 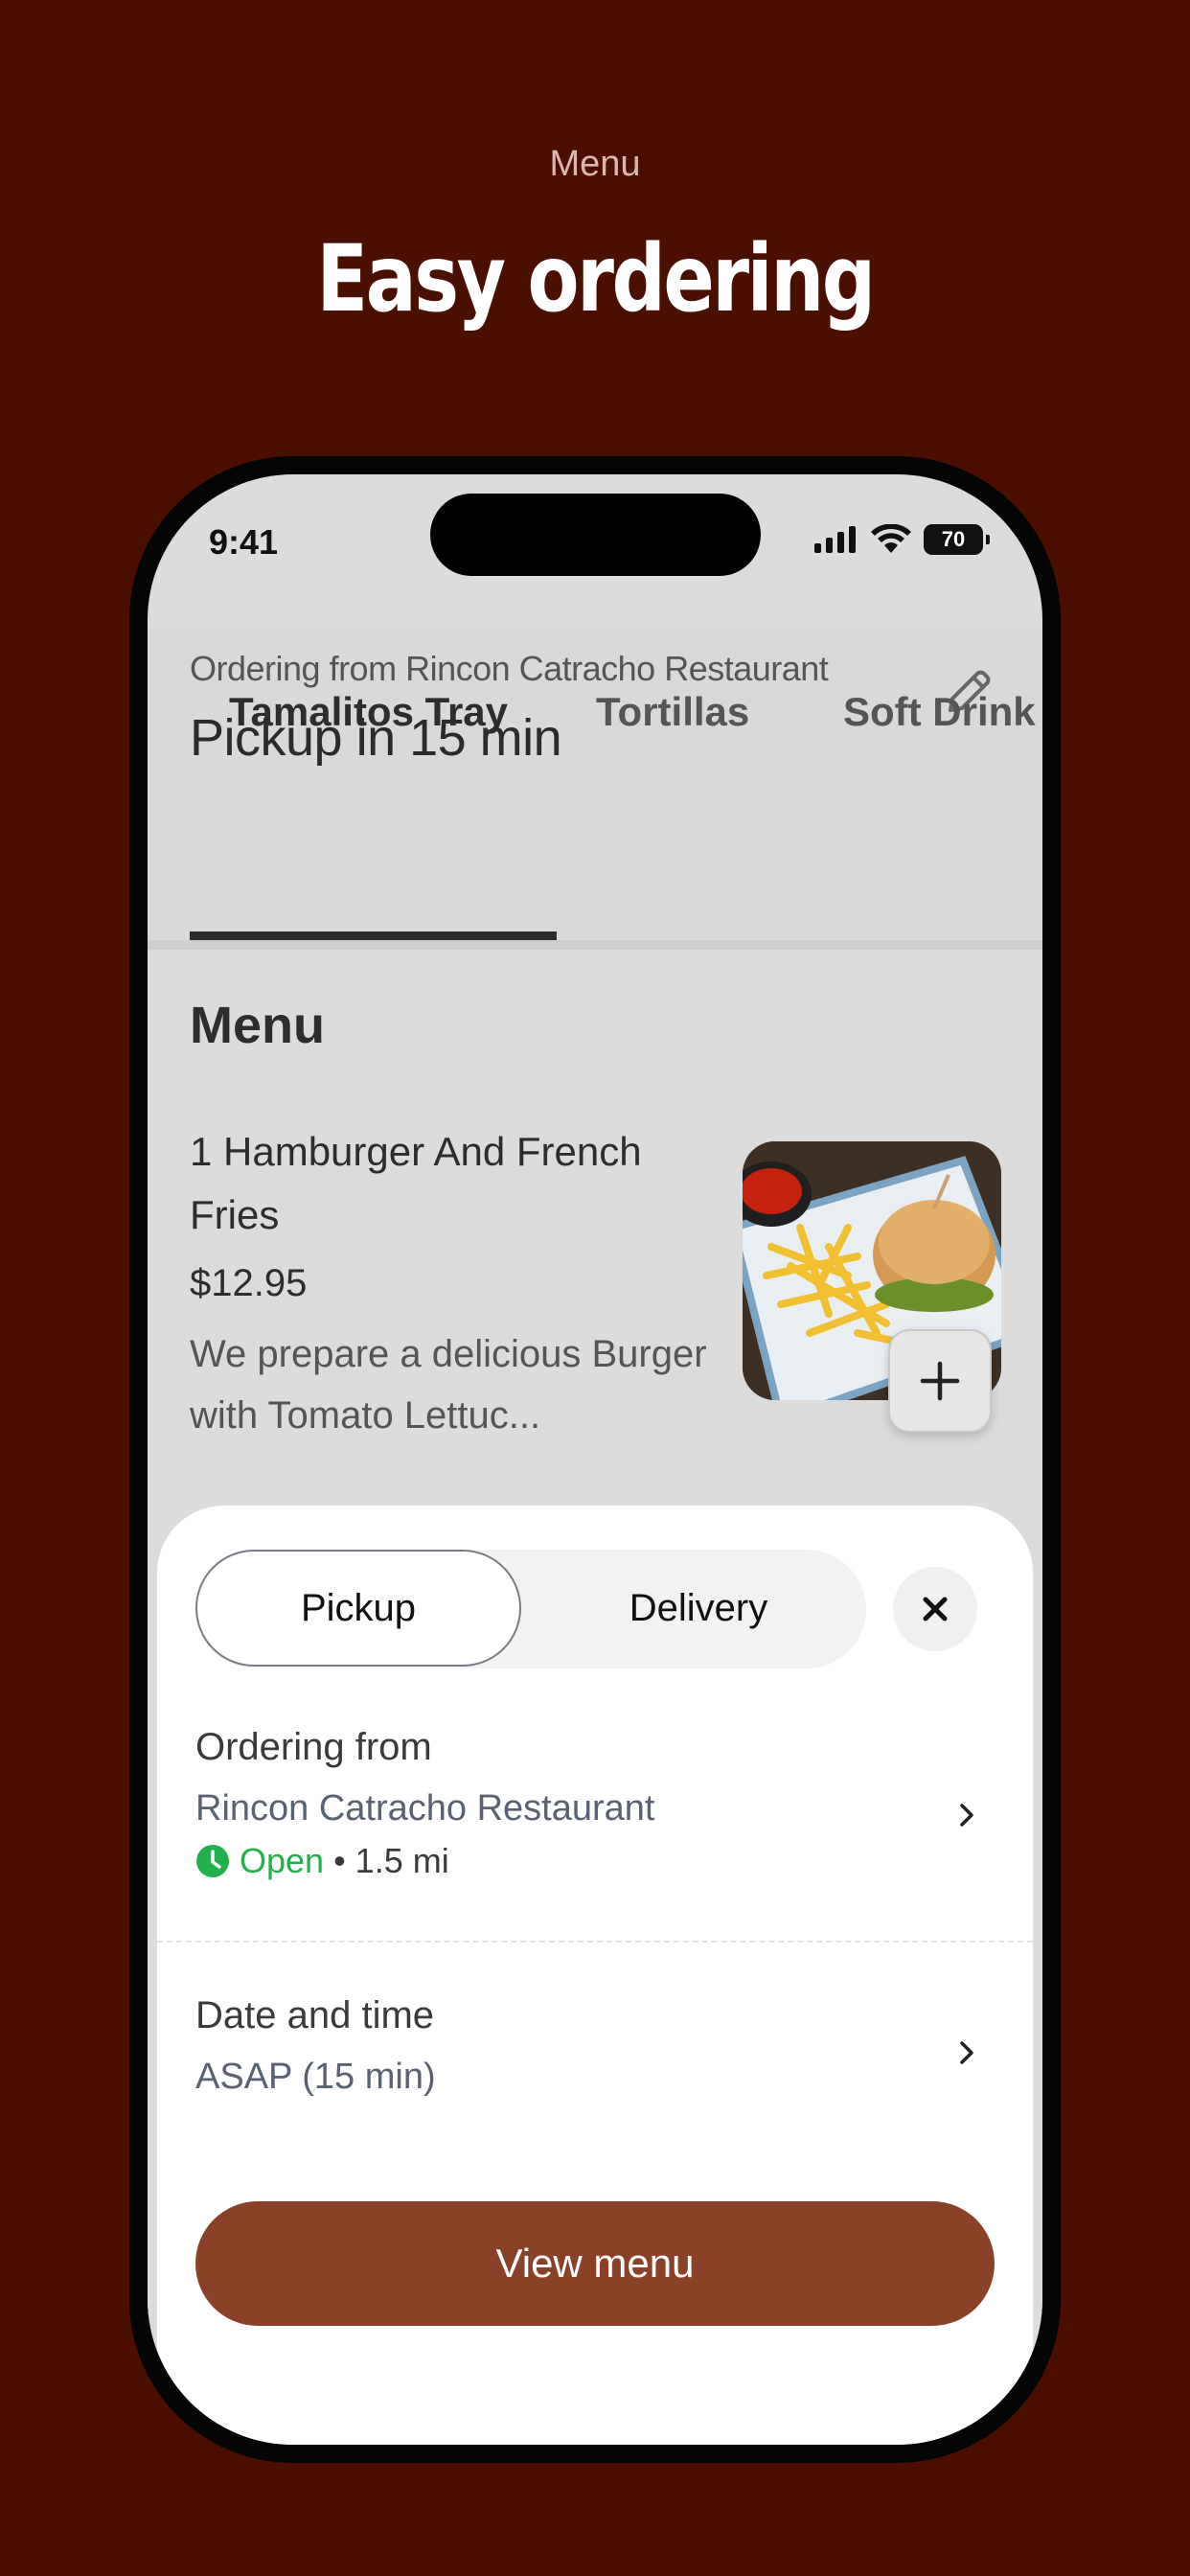 What do you see at coordinates (940, 712) in the screenshot?
I see `tab-soft-drink: Soft Drink` at bounding box center [940, 712].